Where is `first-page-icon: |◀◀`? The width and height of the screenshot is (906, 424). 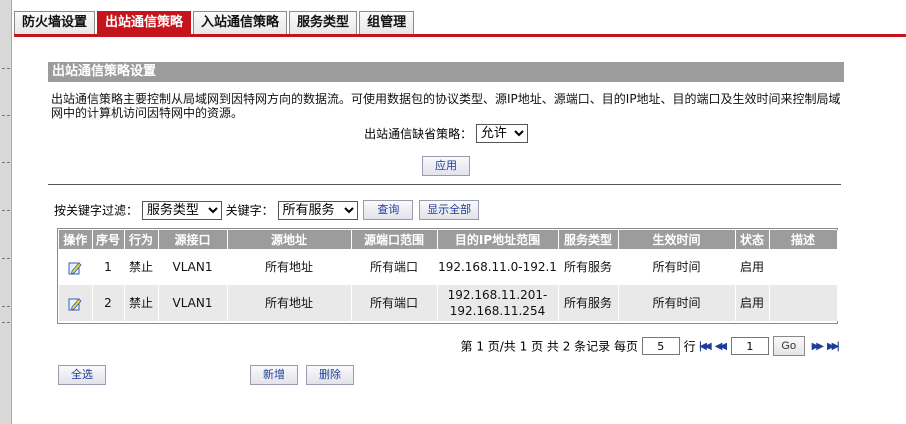 first-page-icon: |◀◀ is located at coordinates (705, 346).